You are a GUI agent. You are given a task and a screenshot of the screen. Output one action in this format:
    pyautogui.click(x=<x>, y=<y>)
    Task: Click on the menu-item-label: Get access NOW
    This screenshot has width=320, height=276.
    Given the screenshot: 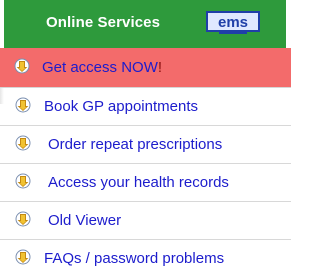 What is the action you would take?
    pyautogui.click(x=100, y=67)
    